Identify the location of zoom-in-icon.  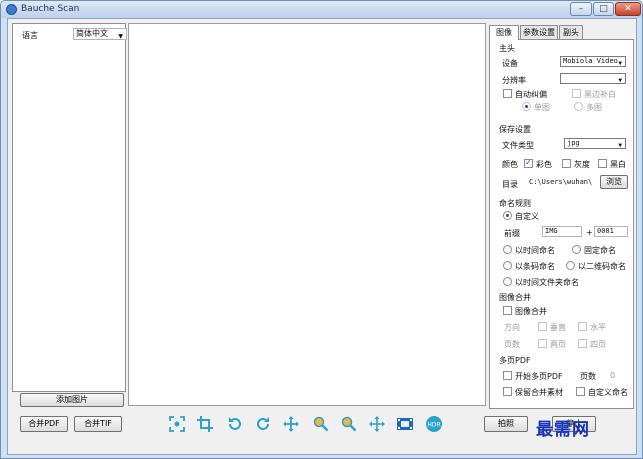
(321, 424).